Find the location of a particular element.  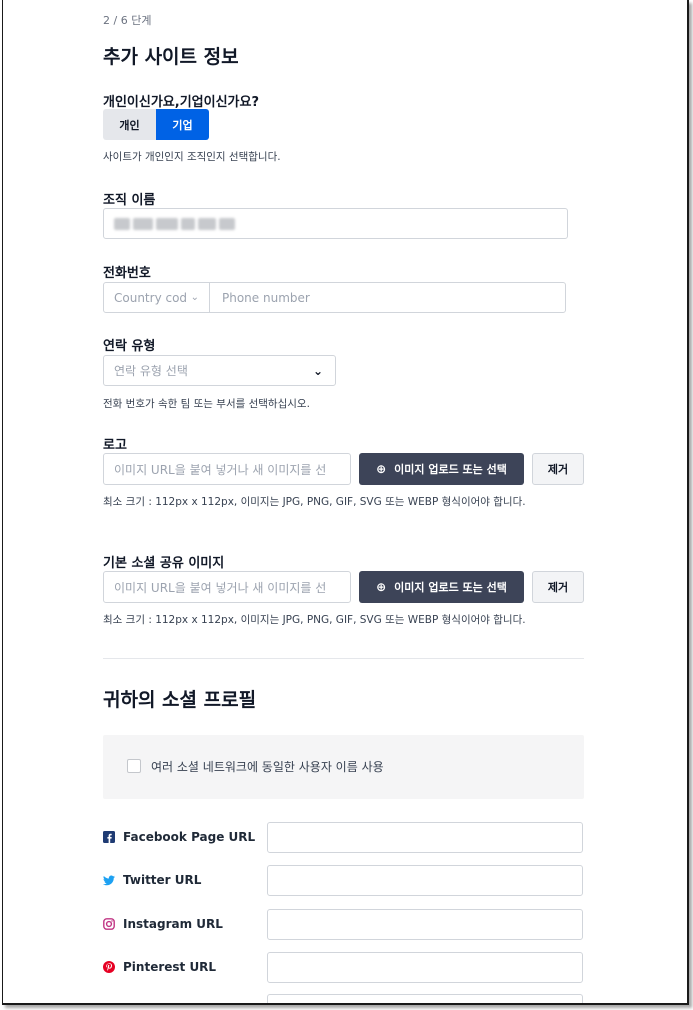

facebook-url-input is located at coordinates (425, 837).